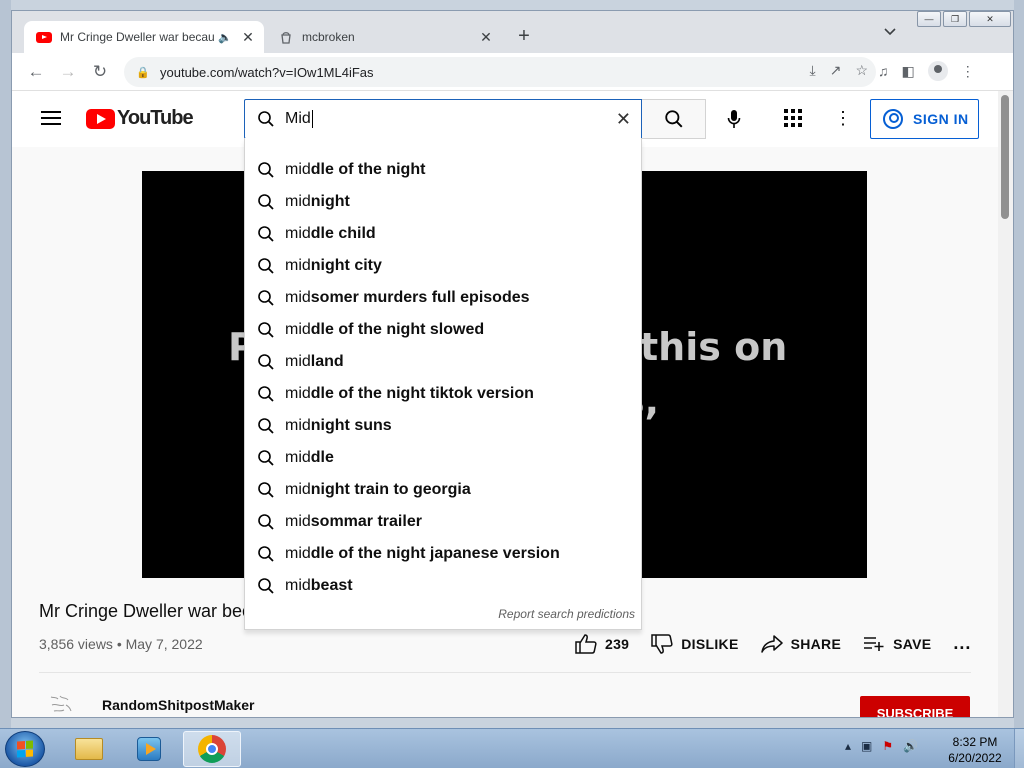  I want to click on volume-icon: 🔊, so click(910, 746).